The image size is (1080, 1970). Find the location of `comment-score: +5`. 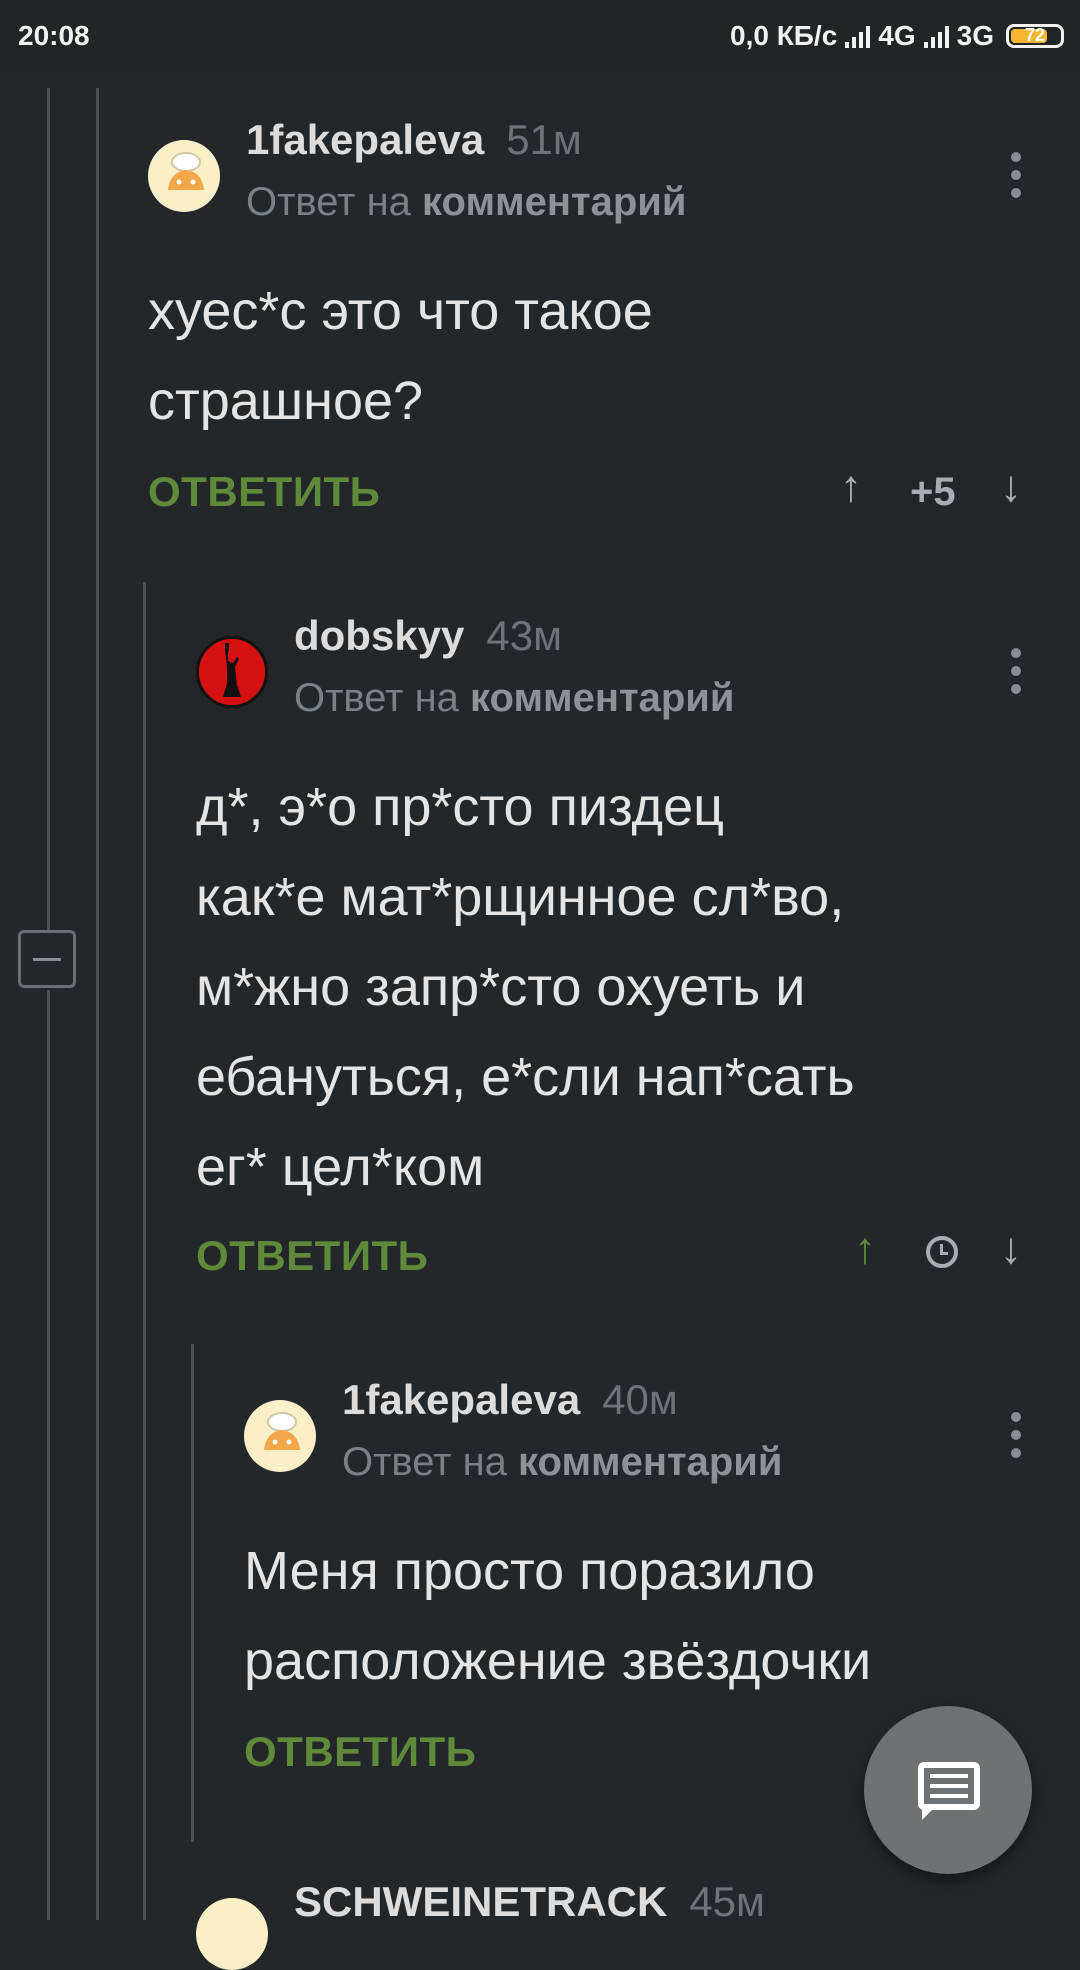

comment-score: +5 is located at coordinates (933, 492).